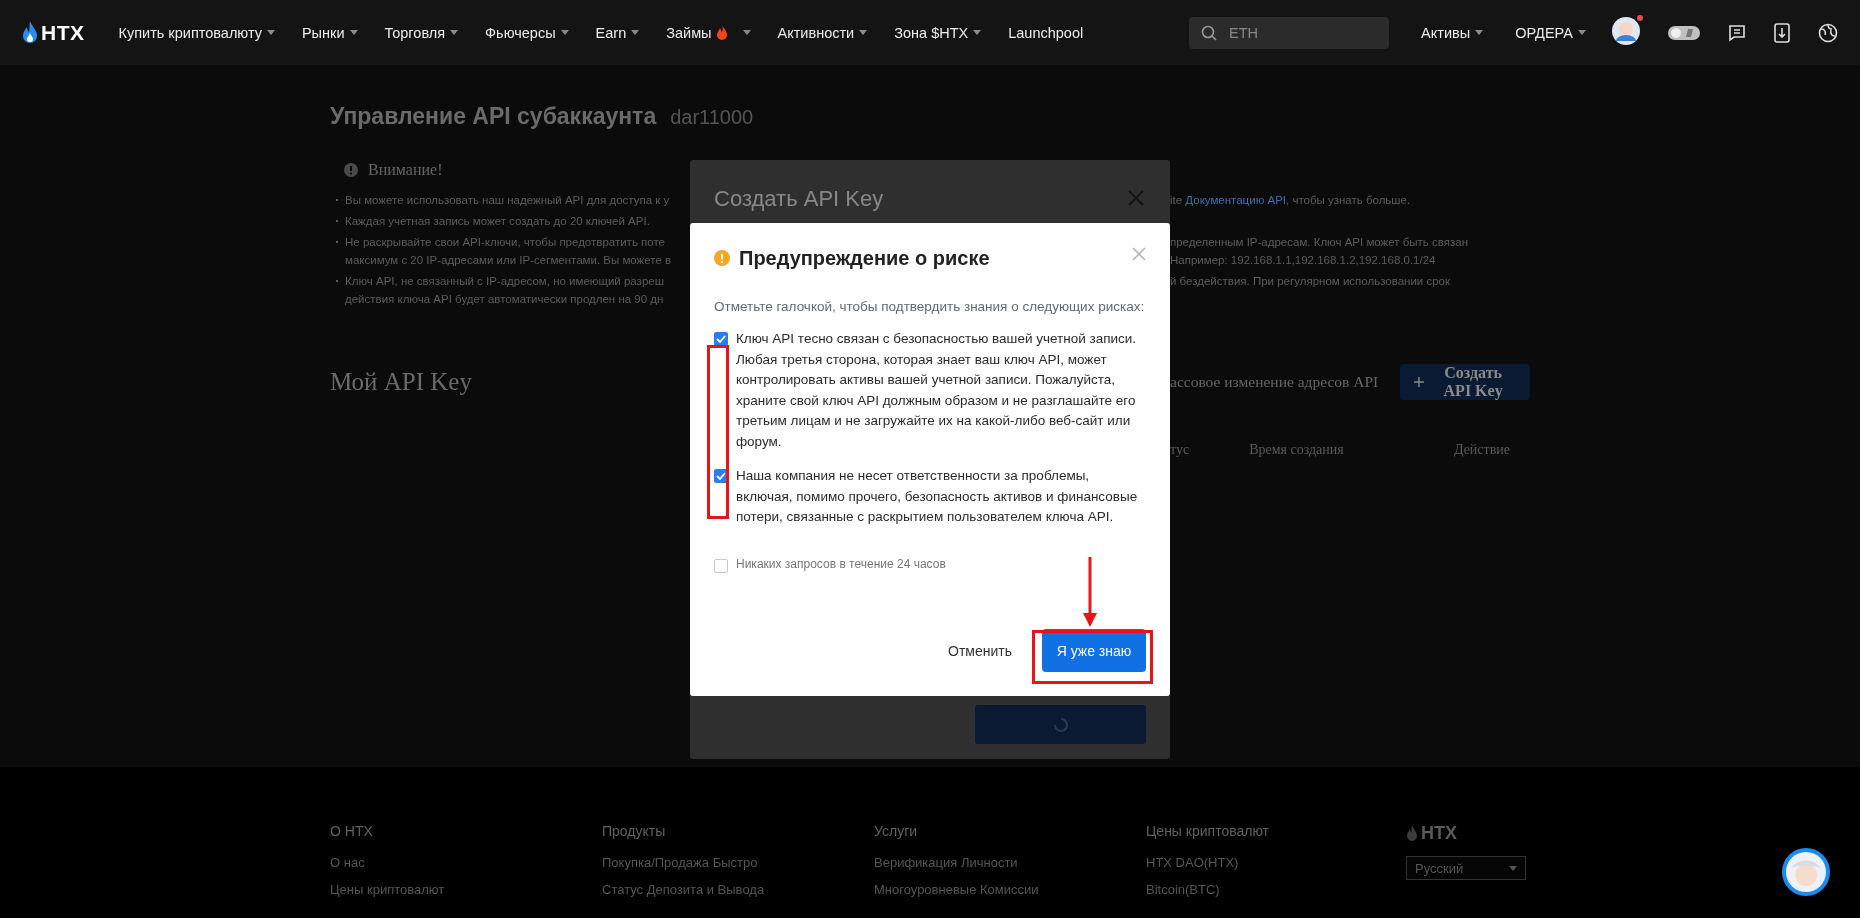 The width and height of the screenshot is (1860, 918). Describe the element at coordinates (1290, 200) in the screenshot. I see `notice-text: ite Документацию API, чтобы узнать больше.` at that location.